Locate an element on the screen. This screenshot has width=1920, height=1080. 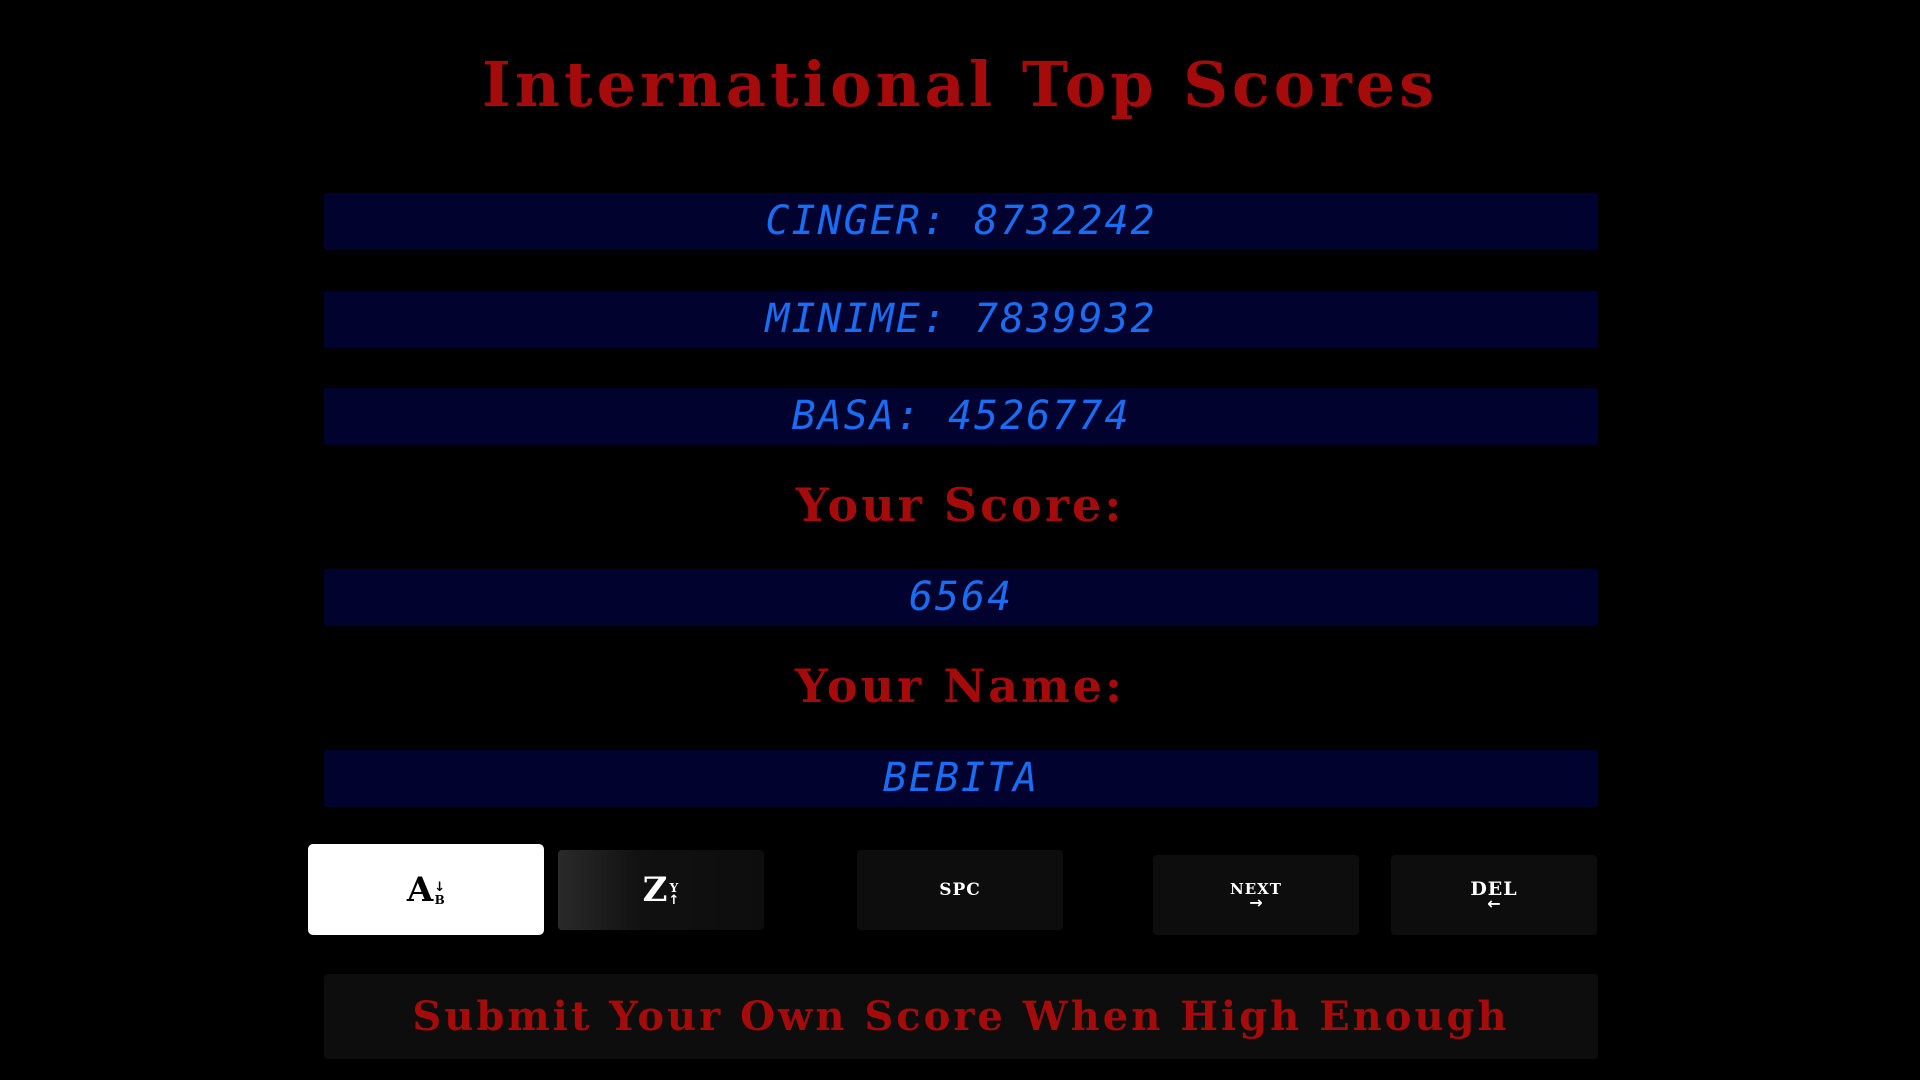
arrow-down-icon: ↓ is located at coordinates (440, 887).